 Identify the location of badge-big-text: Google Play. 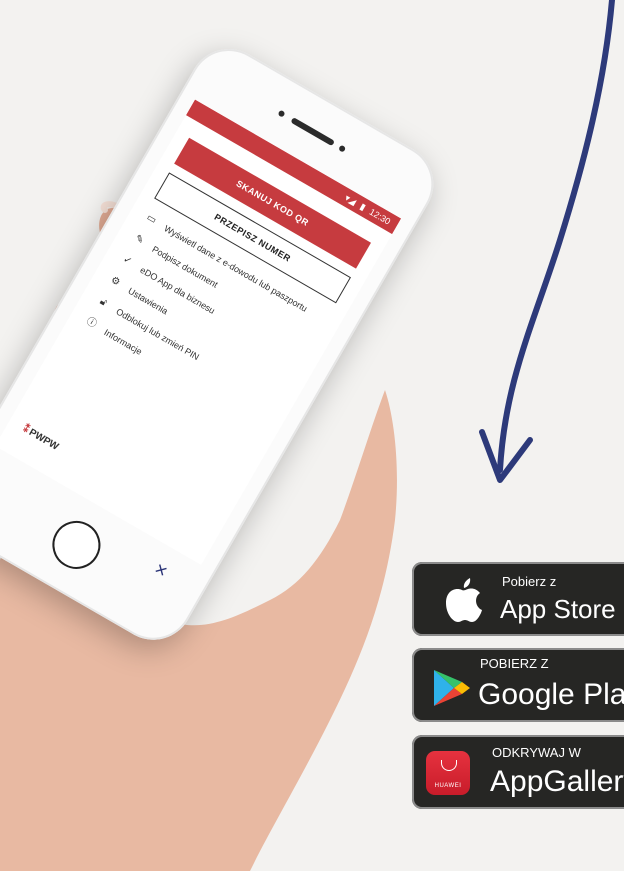
(551, 694).